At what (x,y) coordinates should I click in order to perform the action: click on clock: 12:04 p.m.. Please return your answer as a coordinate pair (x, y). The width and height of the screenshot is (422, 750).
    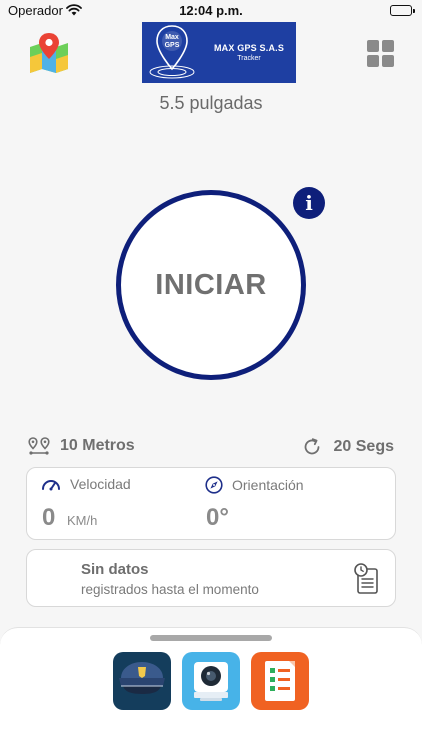
    Looking at the image, I should click on (211, 10).